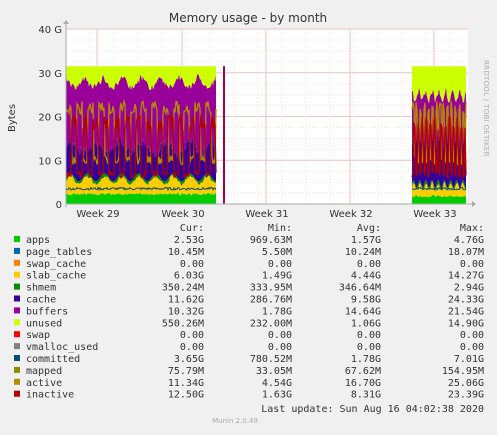  What do you see at coordinates (277, 276) in the screenshot?
I see `legend-value-min: 1.49G` at bounding box center [277, 276].